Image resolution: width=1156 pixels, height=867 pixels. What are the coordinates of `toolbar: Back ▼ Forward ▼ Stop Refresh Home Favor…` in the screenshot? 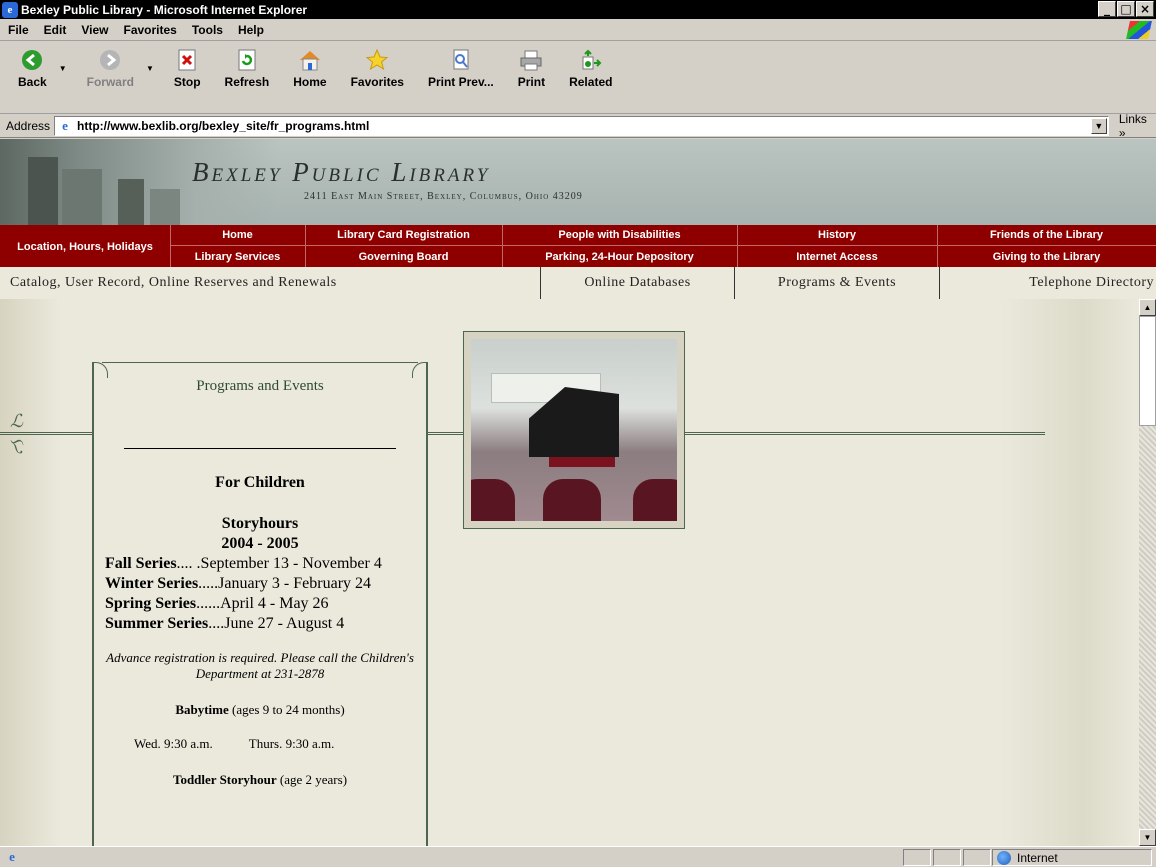 It's located at (578, 78).